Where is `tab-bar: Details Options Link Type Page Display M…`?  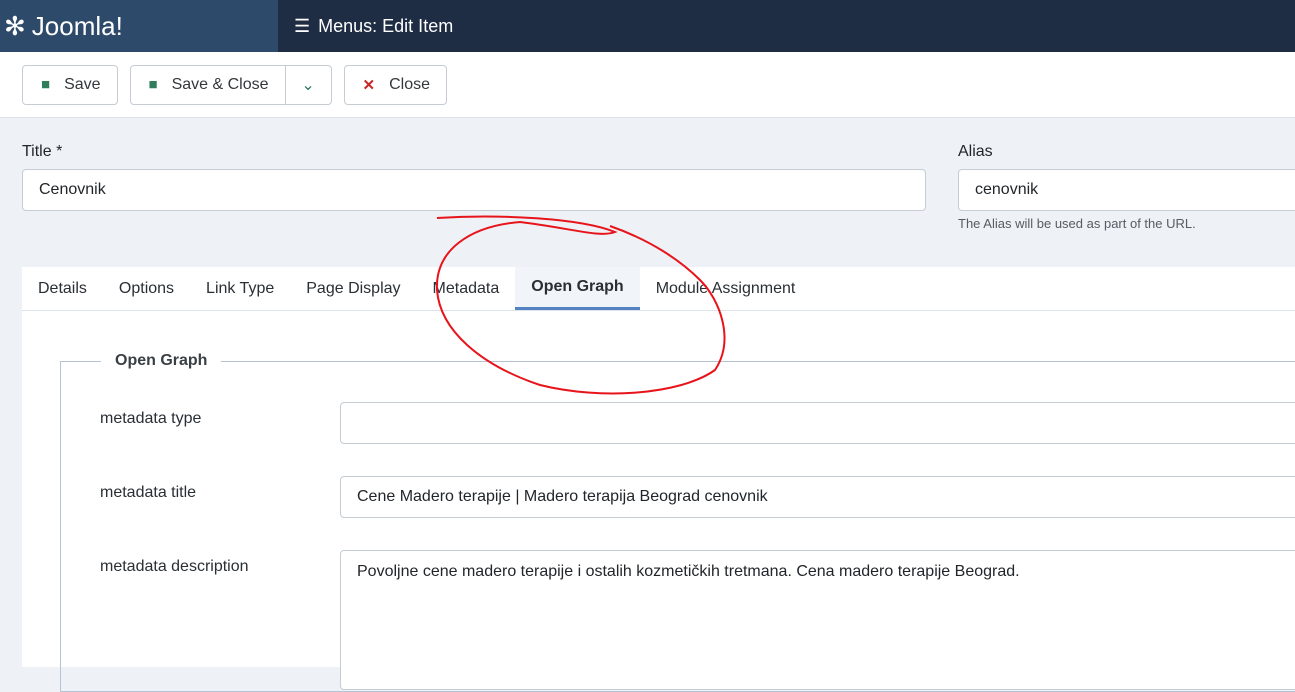 tab-bar: Details Options Link Type Page Display M… is located at coordinates (658, 289).